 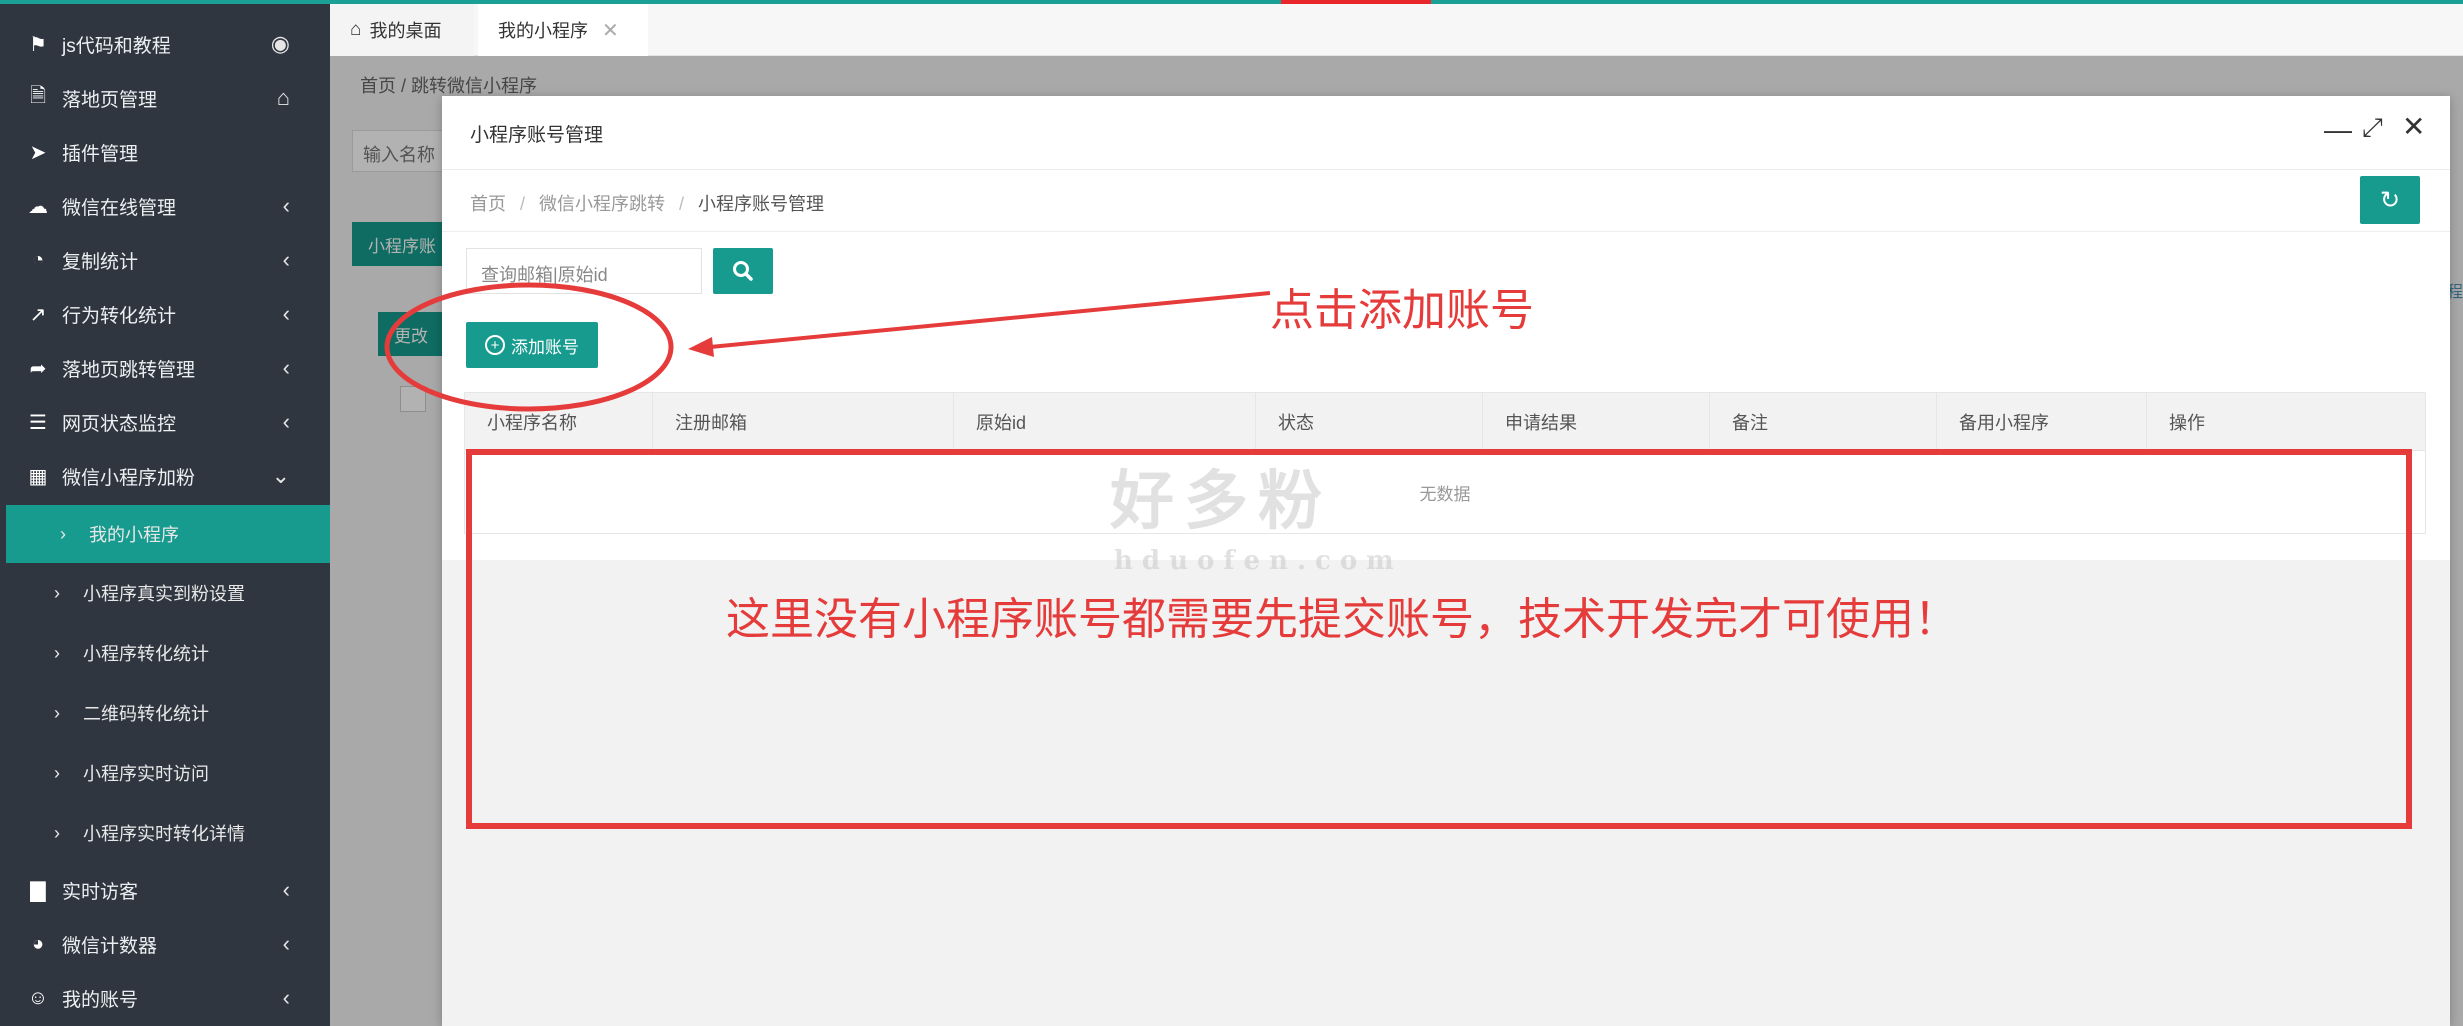 What do you see at coordinates (38, 368) in the screenshot?
I see `share-arrow-icon: ➦` at bounding box center [38, 368].